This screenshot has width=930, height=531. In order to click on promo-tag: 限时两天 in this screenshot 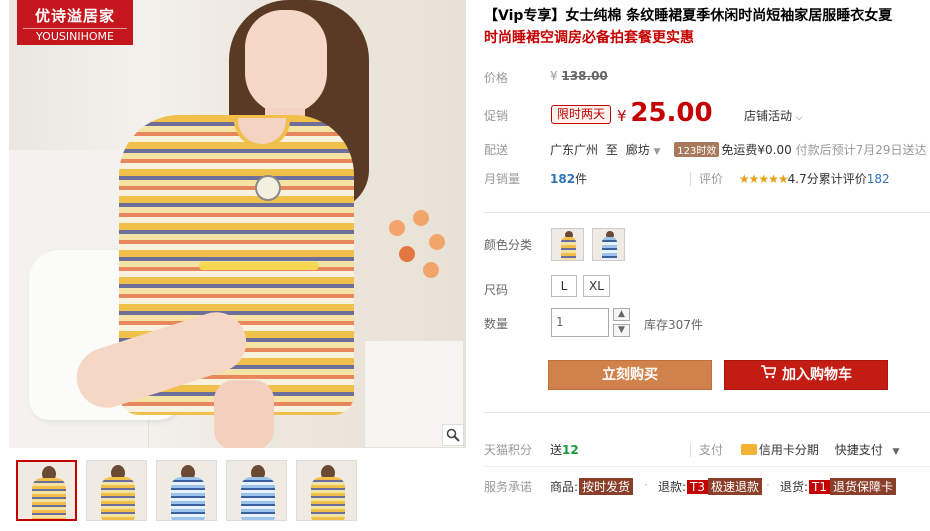, I will do `click(581, 114)`.